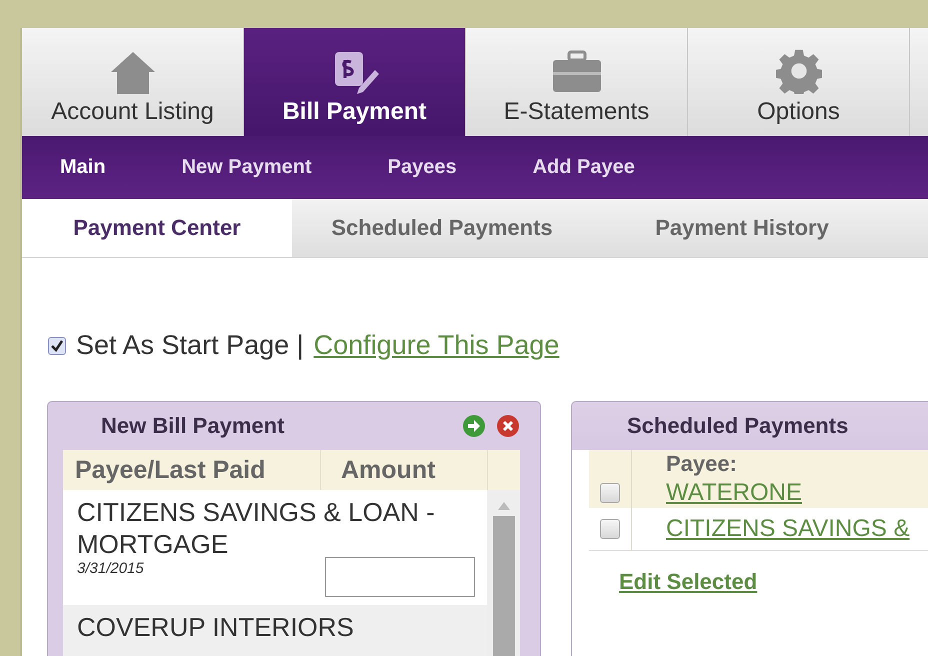  I want to click on start-page-checkbox, so click(57, 345).